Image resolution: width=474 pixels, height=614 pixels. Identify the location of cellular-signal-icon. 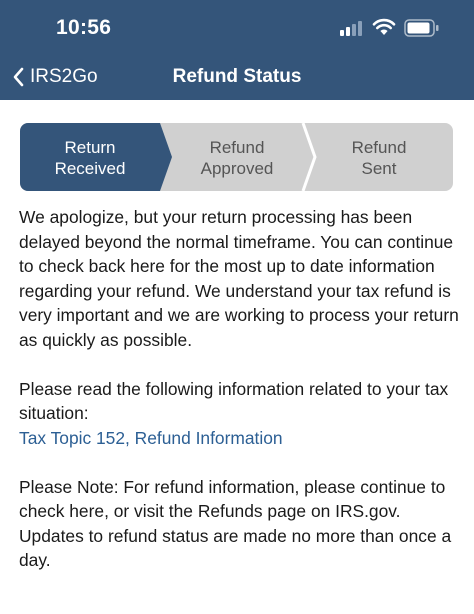
(353, 28).